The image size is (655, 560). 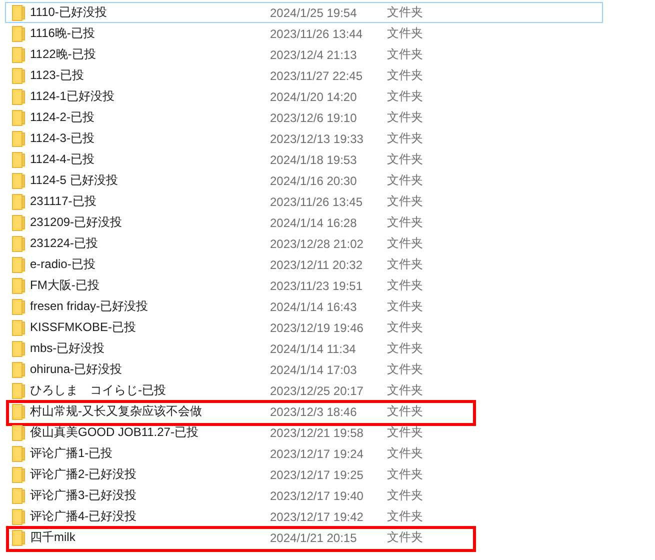 I want to click on file-name: 1124-4-已投, so click(x=63, y=159).